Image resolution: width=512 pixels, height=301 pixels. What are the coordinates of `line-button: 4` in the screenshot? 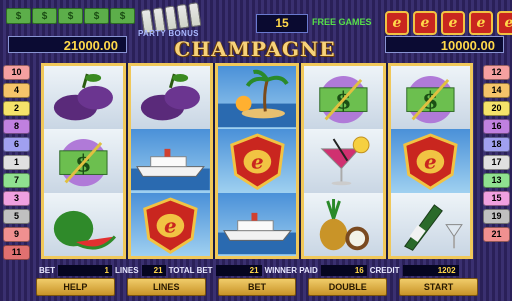 It's located at (16, 90).